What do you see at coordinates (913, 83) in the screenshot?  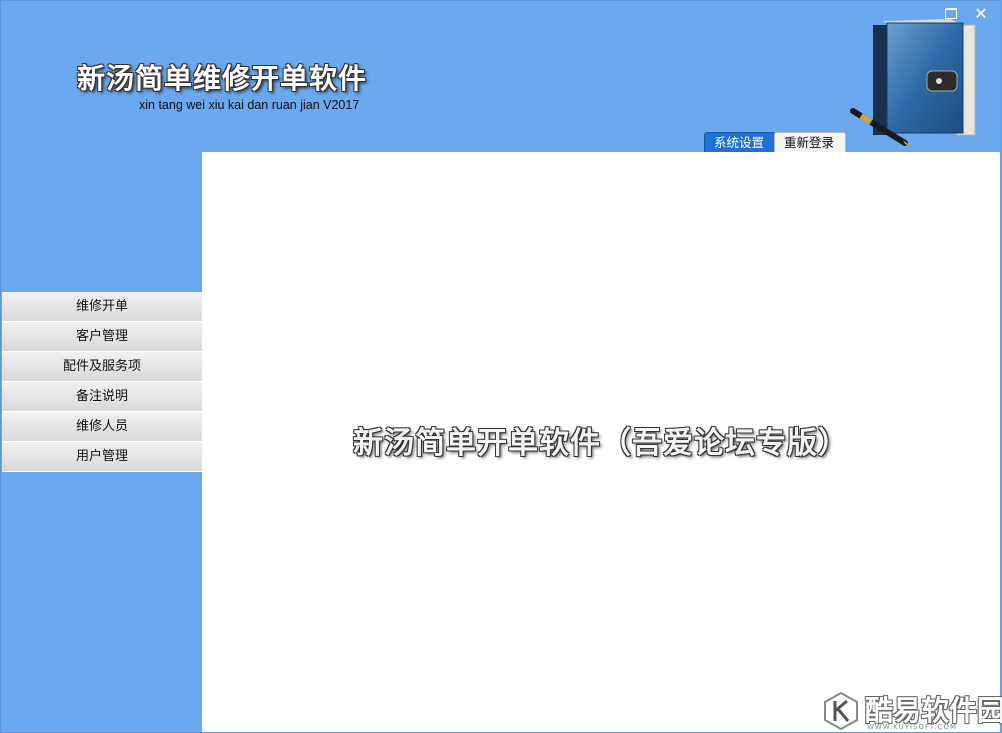 I see `book-icon` at bounding box center [913, 83].